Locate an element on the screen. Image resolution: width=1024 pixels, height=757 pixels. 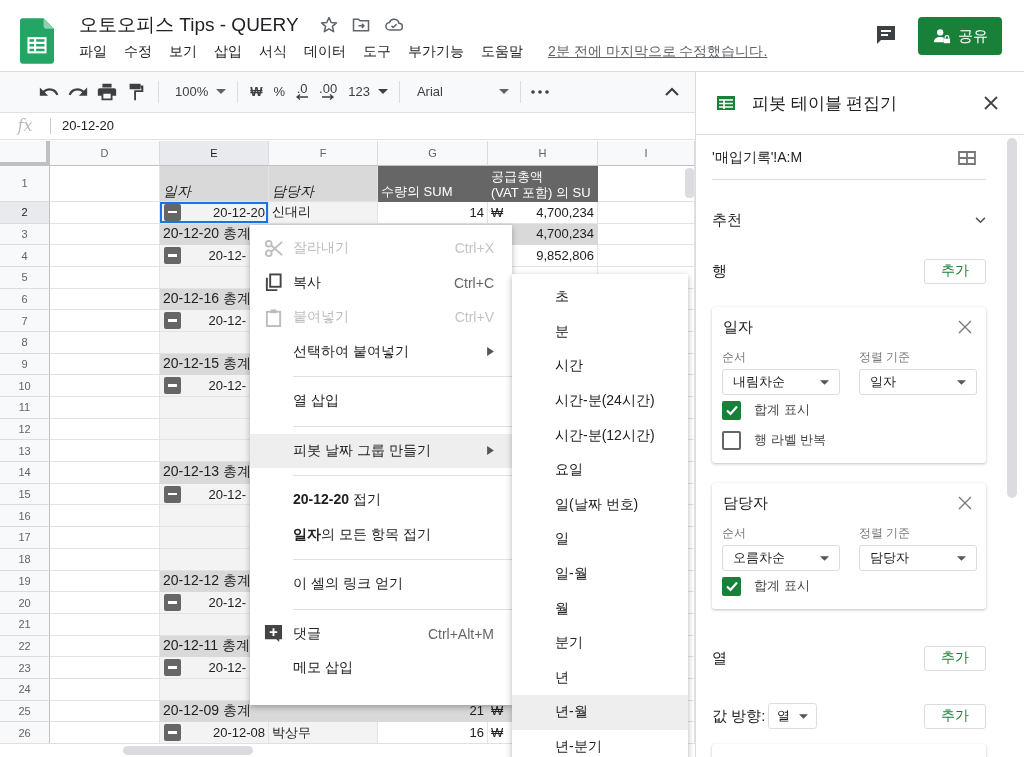
menu-item: 시간-분(24시간) is located at coordinates (600, 401).